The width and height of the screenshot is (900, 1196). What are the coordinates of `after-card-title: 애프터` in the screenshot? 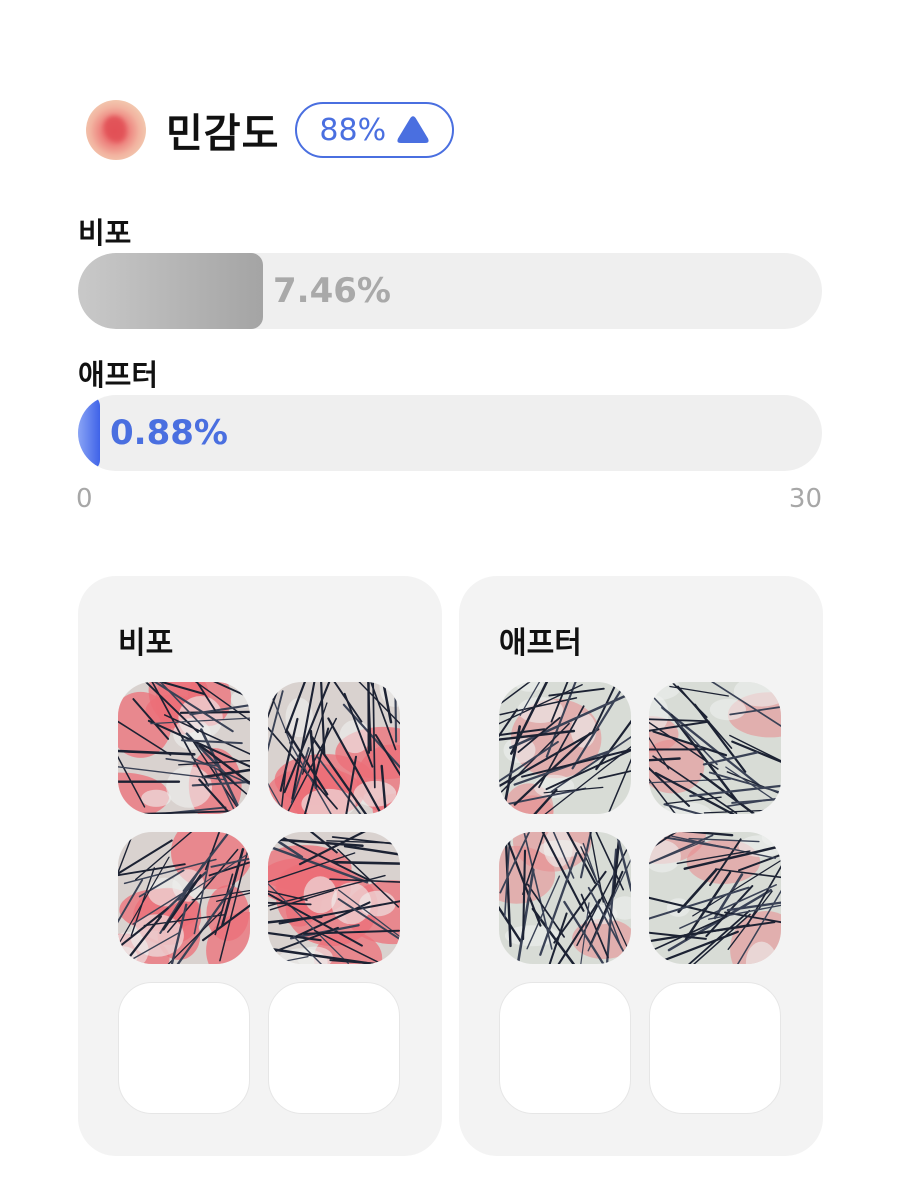 It's located at (540, 643).